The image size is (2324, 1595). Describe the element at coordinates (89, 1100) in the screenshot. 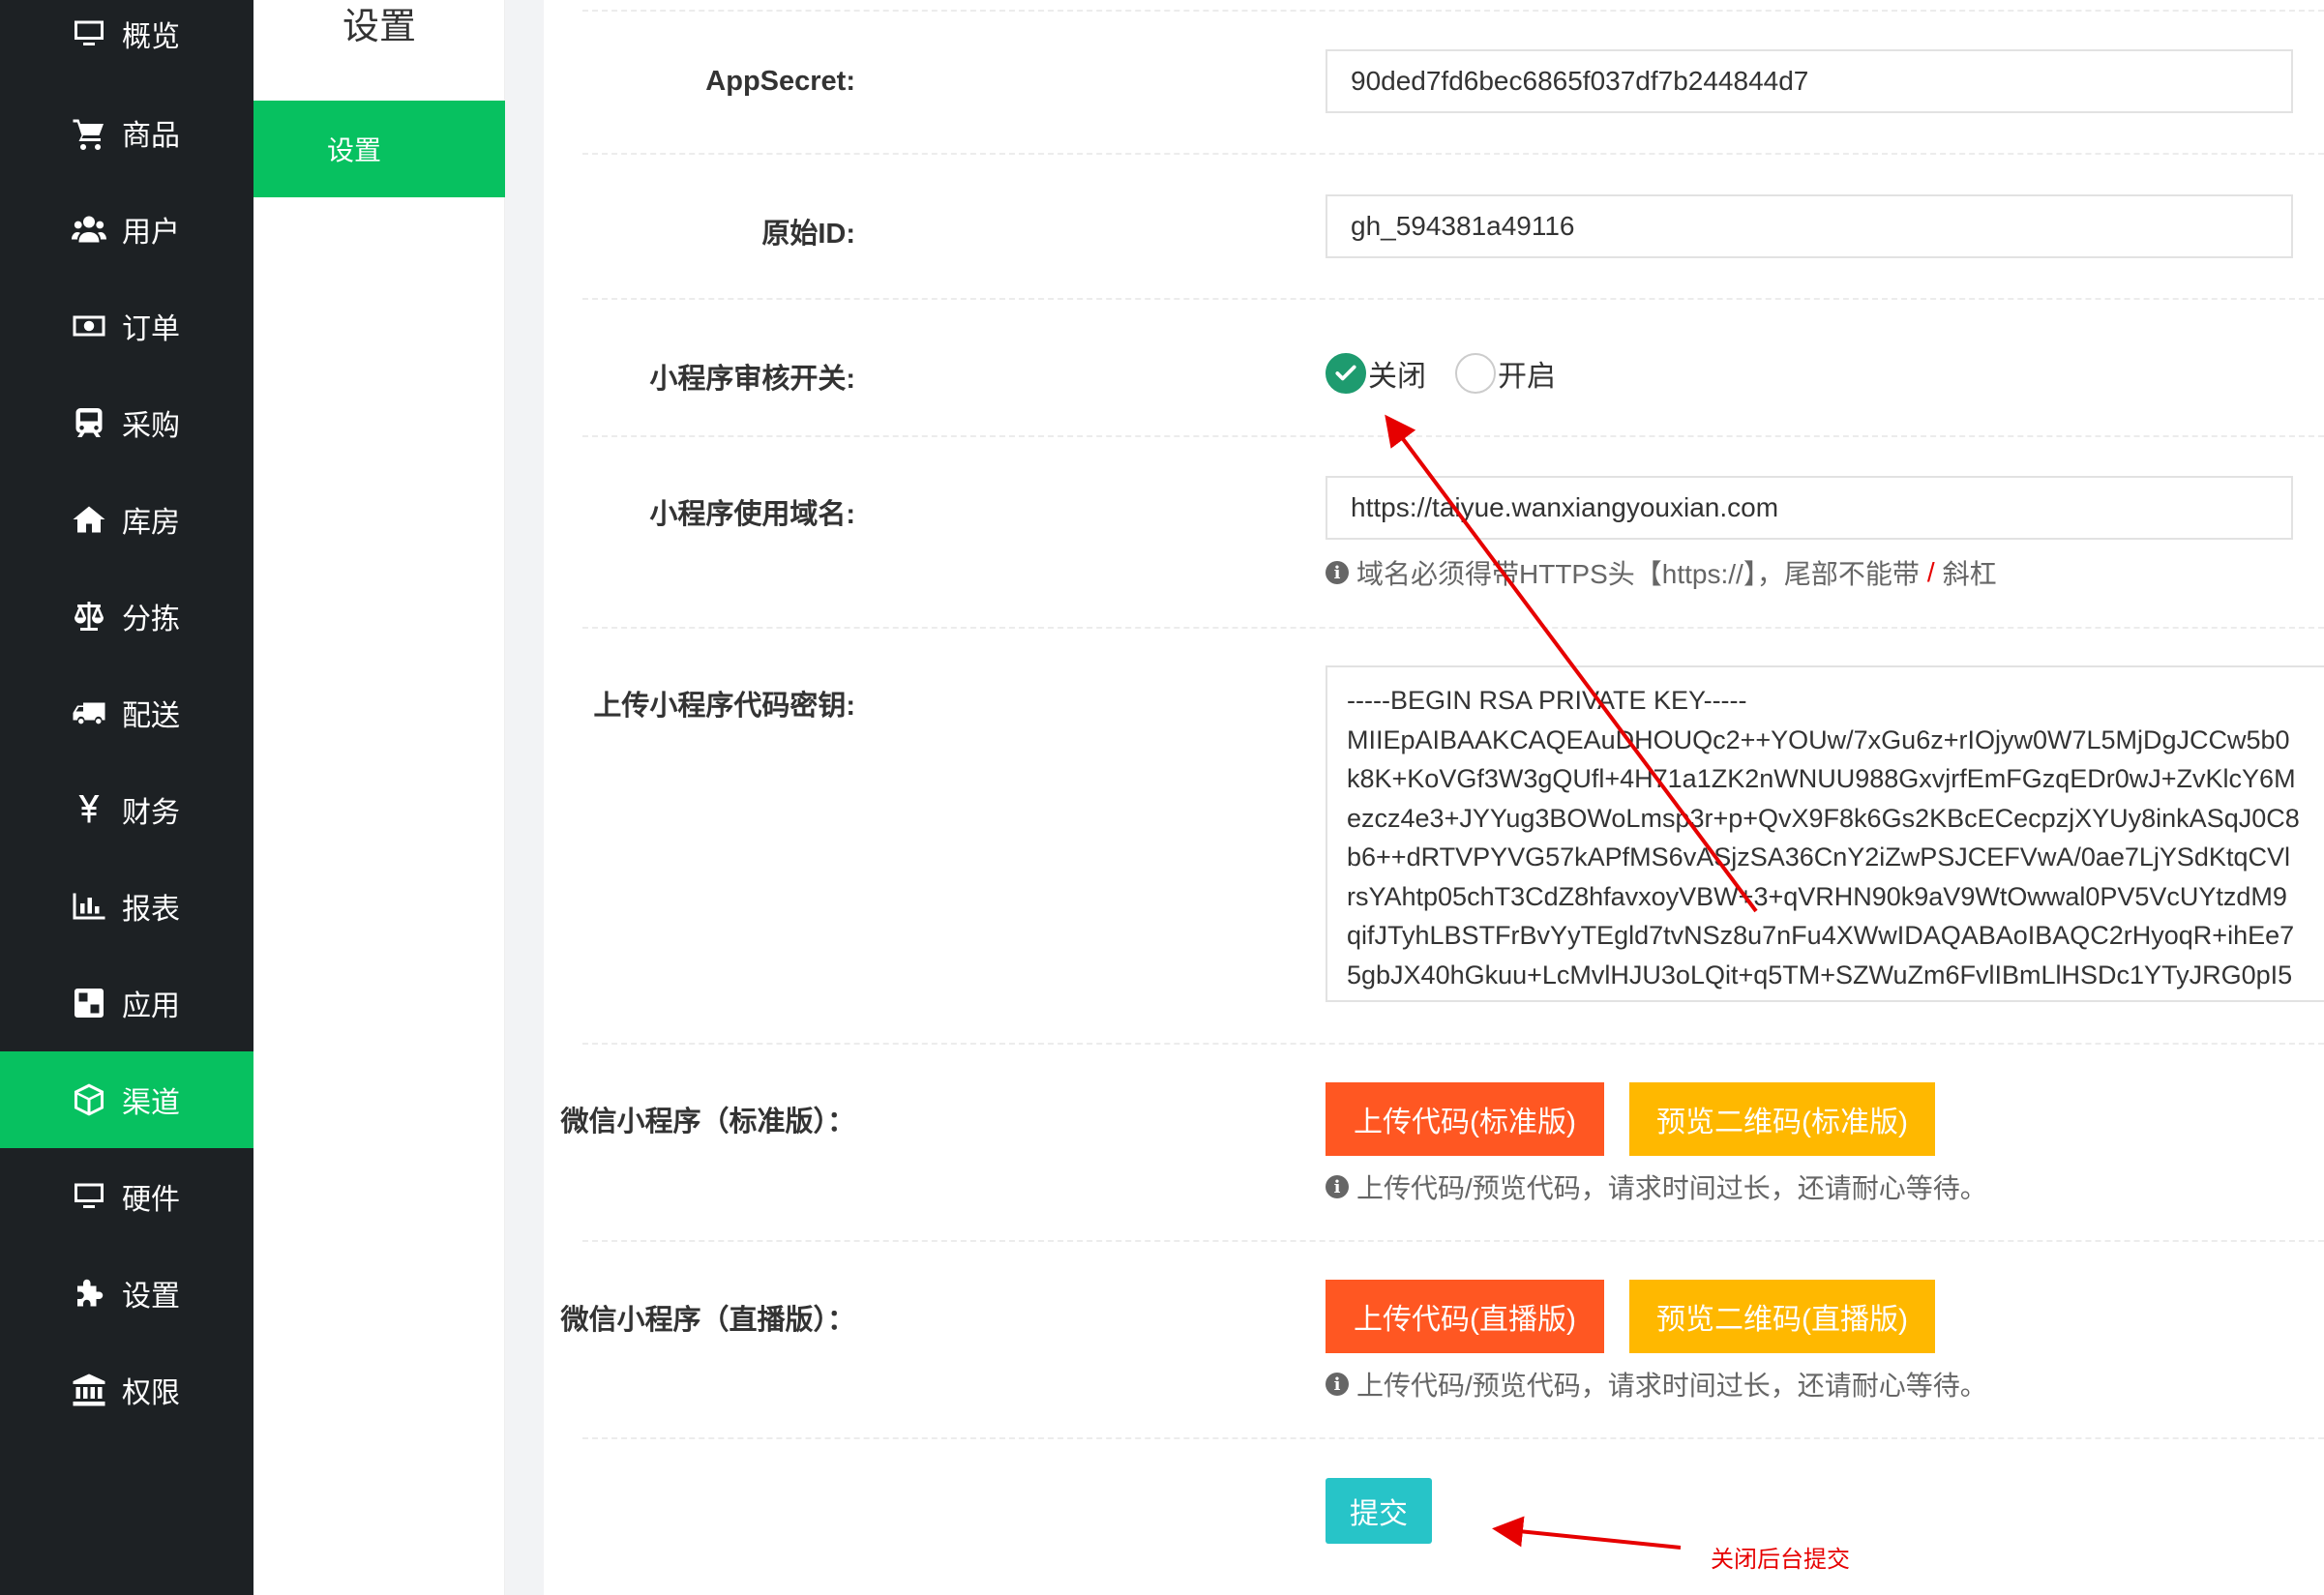

I see `cube-icon` at that location.